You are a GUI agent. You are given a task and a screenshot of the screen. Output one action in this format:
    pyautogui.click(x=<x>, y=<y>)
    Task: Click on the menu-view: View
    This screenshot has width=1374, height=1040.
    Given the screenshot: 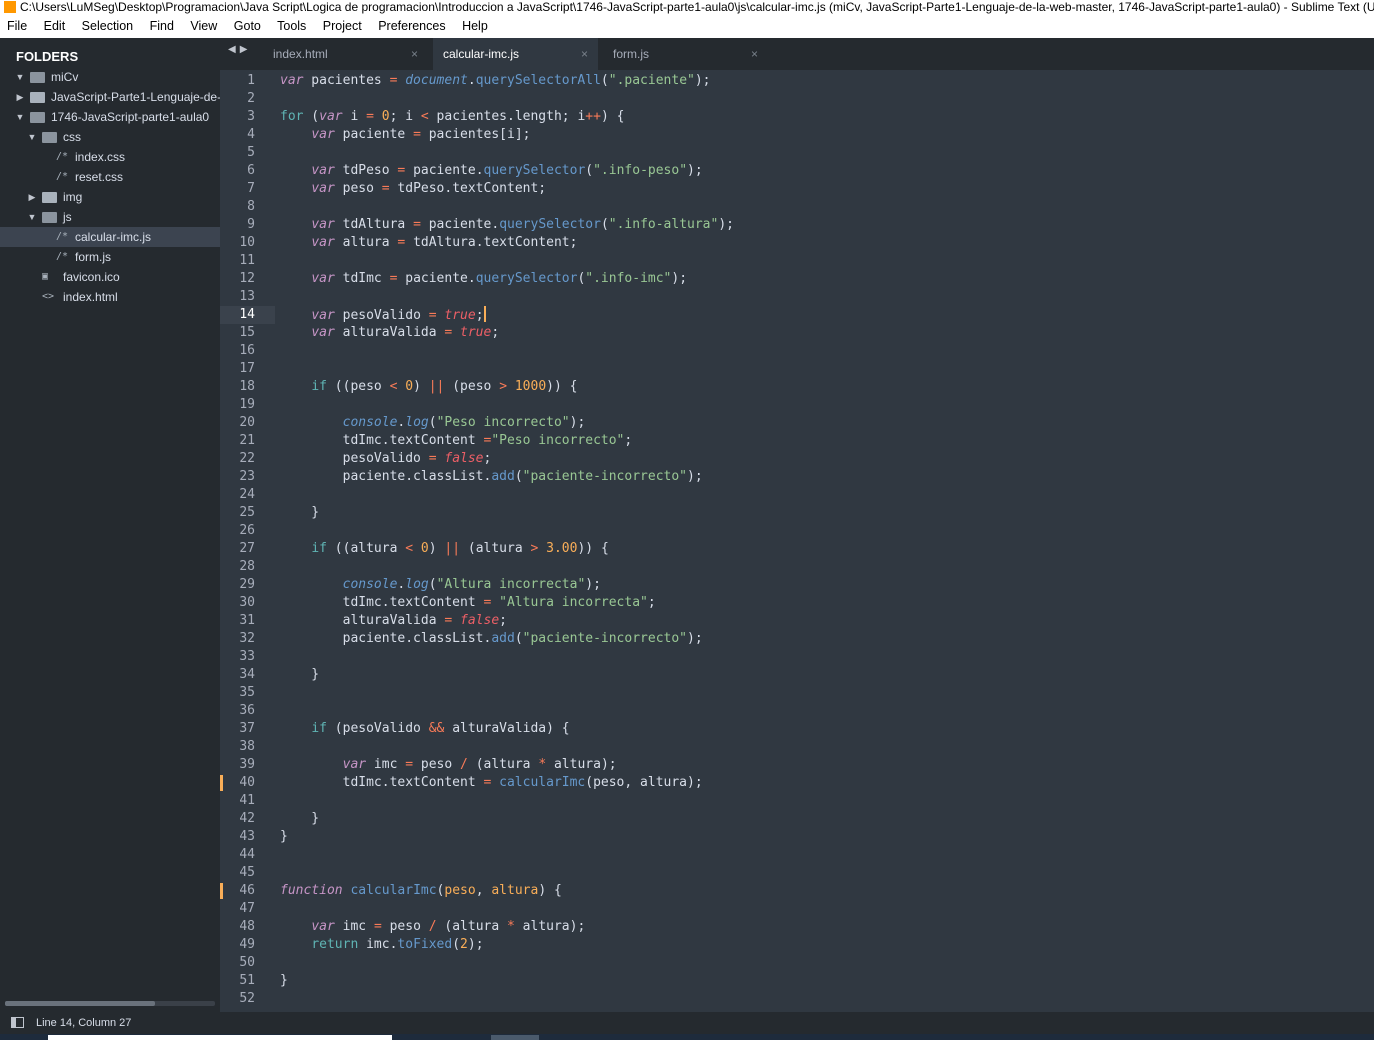 What is the action you would take?
    pyautogui.click(x=203, y=26)
    